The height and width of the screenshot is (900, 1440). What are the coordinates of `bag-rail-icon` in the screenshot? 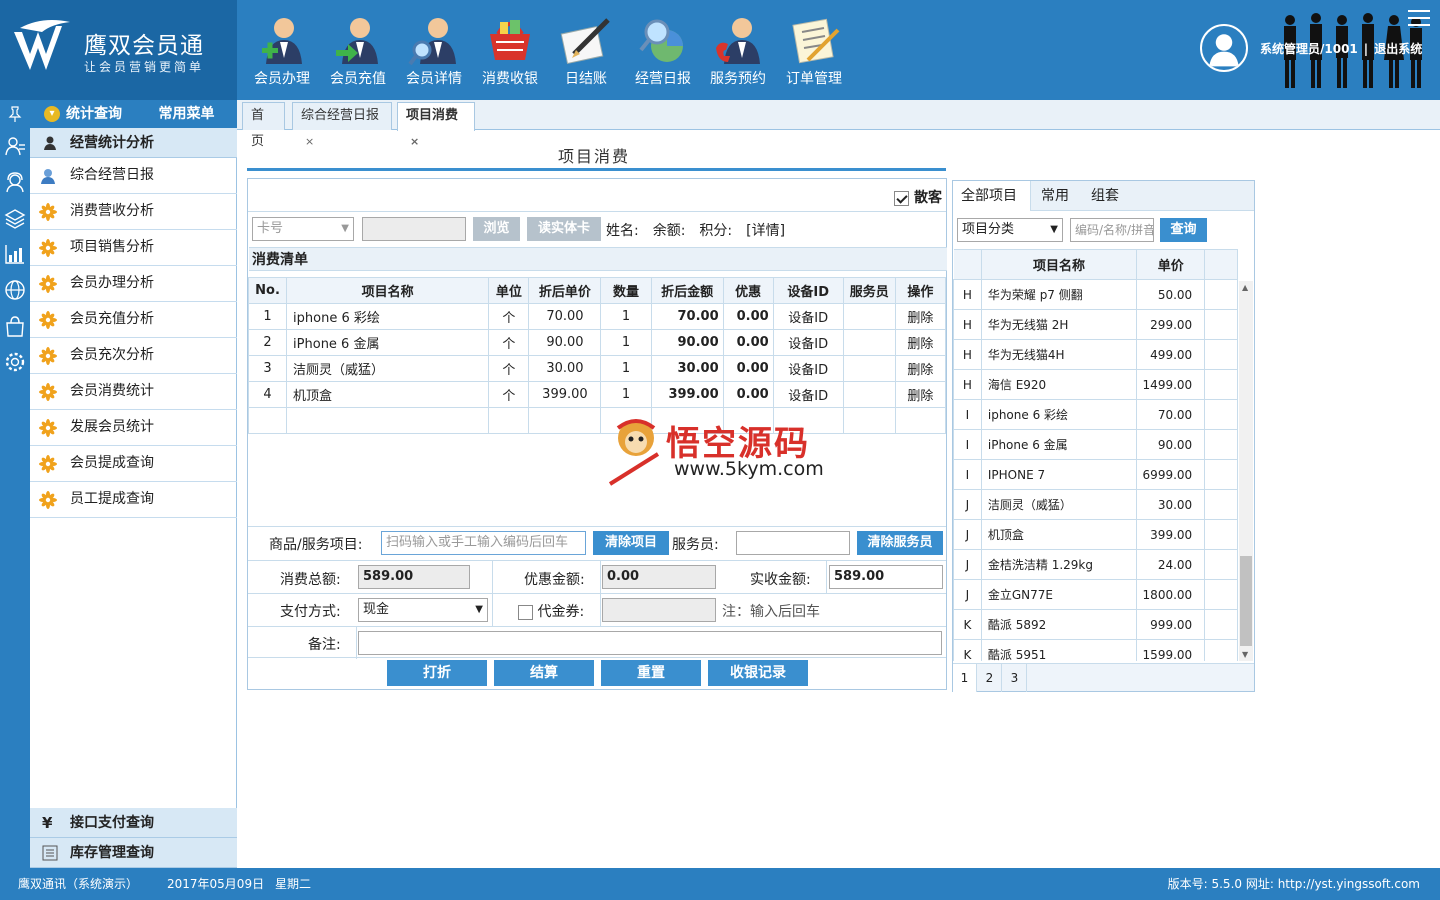 It's located at (15, 326).